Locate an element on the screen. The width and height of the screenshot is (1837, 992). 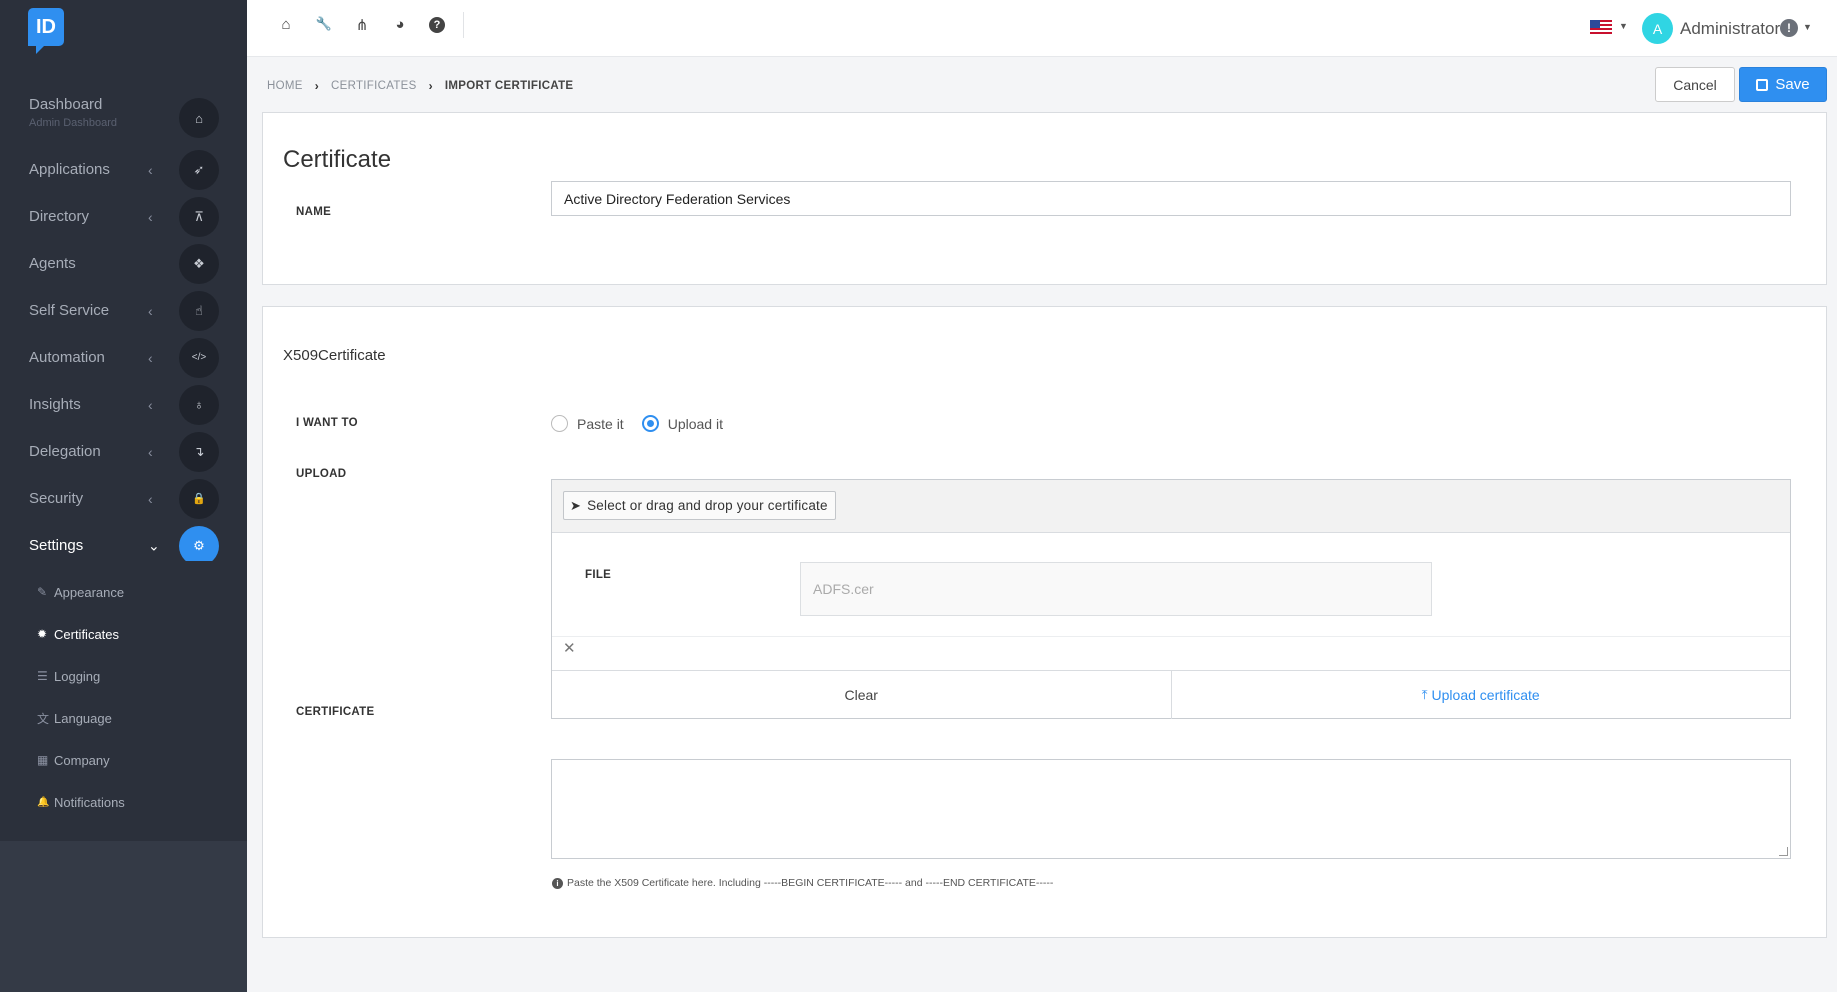
help-icon: ? is located at coordinates (437, 25).